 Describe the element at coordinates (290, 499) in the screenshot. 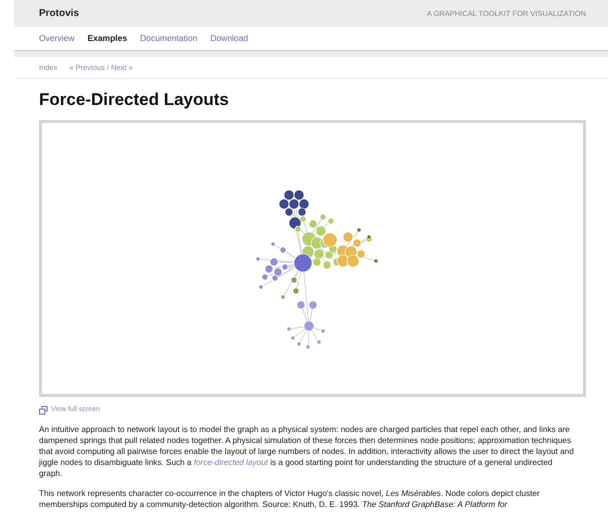

I see `source-paragraph: This network represents character co-occurrence in the chapters of Victor Hugo's classic novel, Les Misérables. Node colors depict cluster memberships computed by a community-detection algorithm. Source: Knuth, D. E. 1993. The Stanford GraphBase: A Platform for` at that location.